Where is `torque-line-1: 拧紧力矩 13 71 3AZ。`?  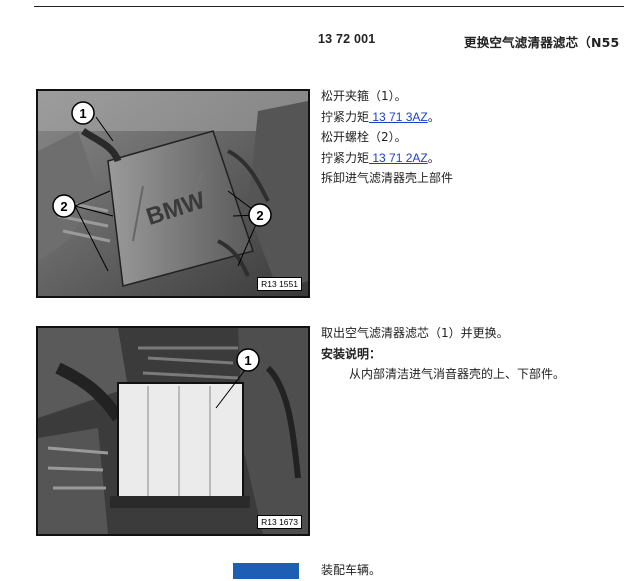
torque-line-1: 拧紧力矩 13 71 3AZ。 is located at coordinates (387, 117).